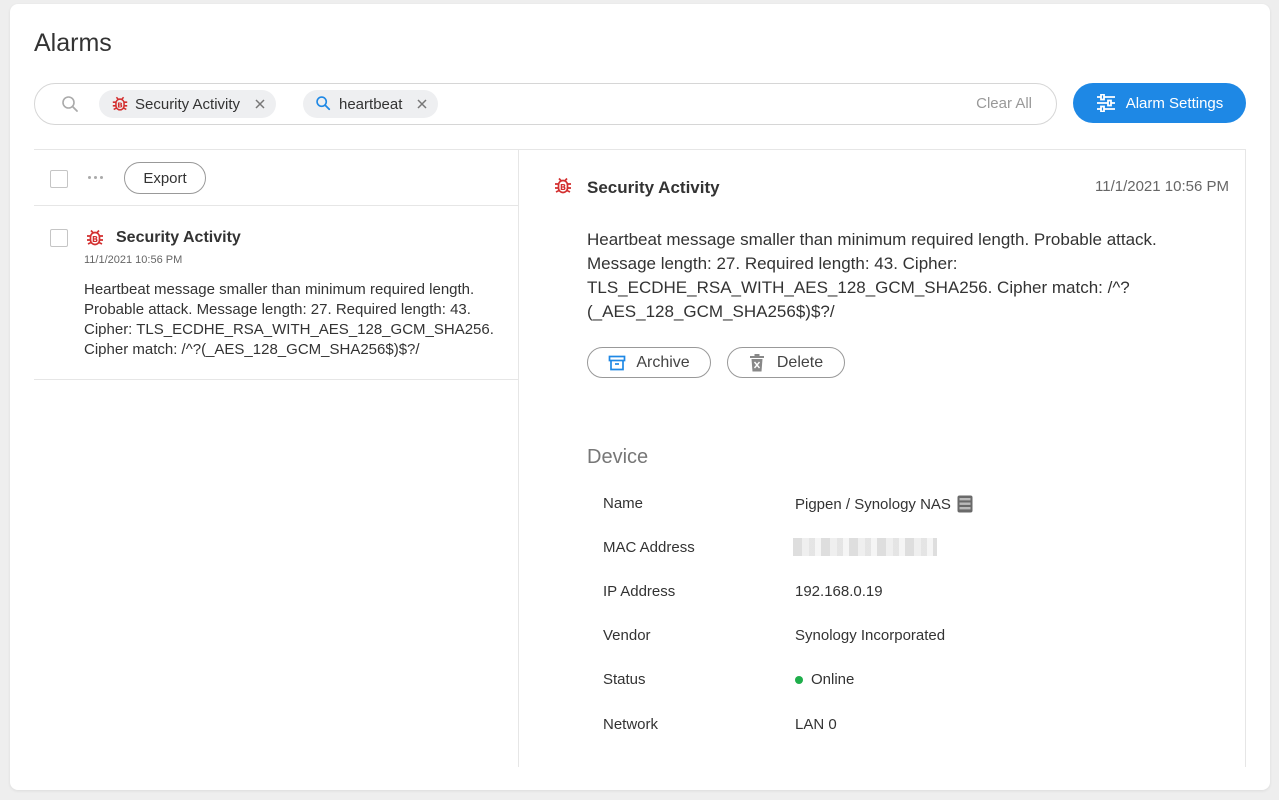  I want to click on online-status-dot, so click(799, 679).